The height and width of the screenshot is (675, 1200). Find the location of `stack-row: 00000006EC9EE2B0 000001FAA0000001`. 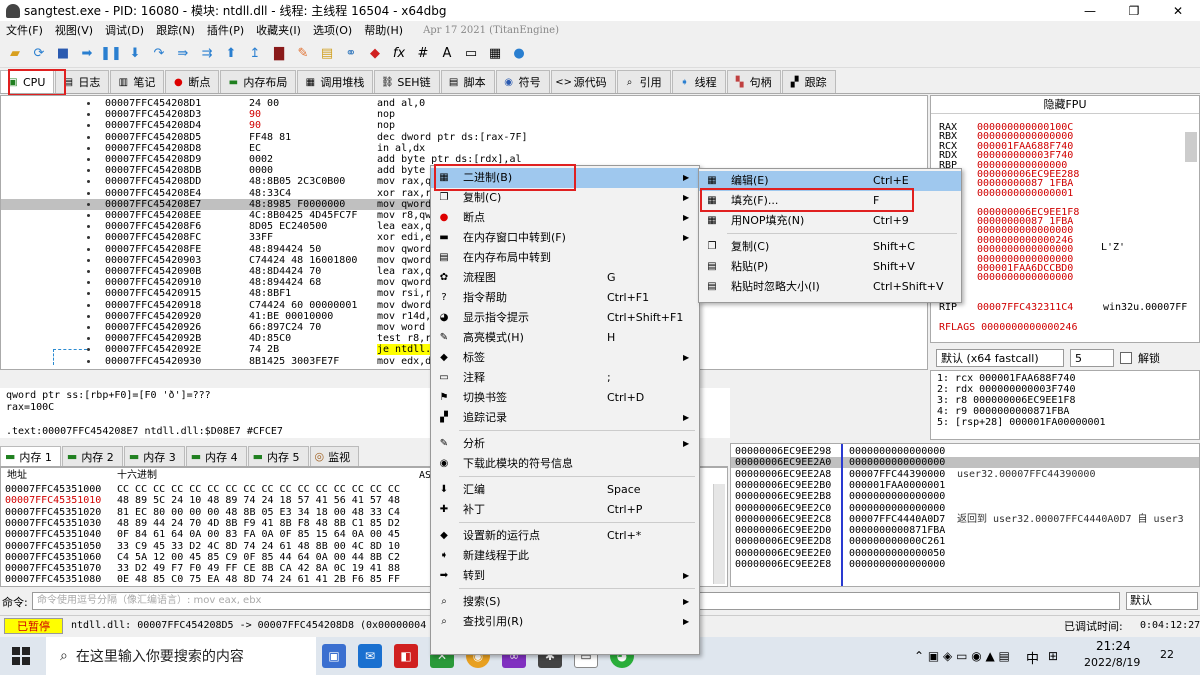

stack-row: 00000006EC9EE2B0 000001FAA0000001 is located at coordinates (965, 485).